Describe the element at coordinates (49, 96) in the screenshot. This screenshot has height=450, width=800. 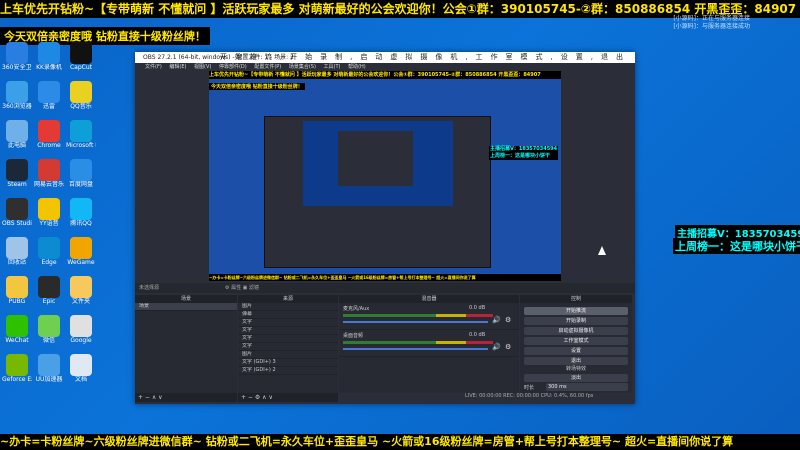
I see `desktop-icon: 迅雷` at that location.